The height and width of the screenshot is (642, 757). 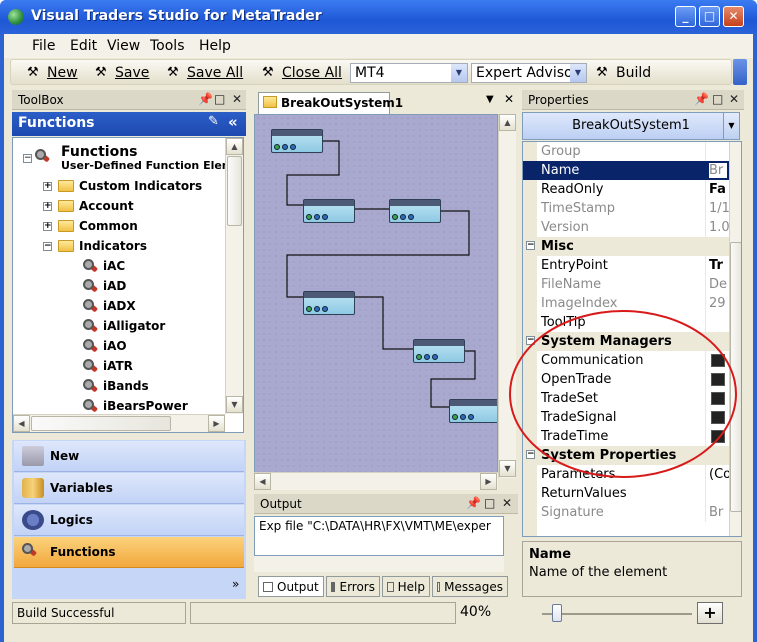 What do you see at coordinates (122, 186) in the screenshot?
I see `tree-folder-custom-indicators: + Custom Indicators` at bounding box center [122, 186].